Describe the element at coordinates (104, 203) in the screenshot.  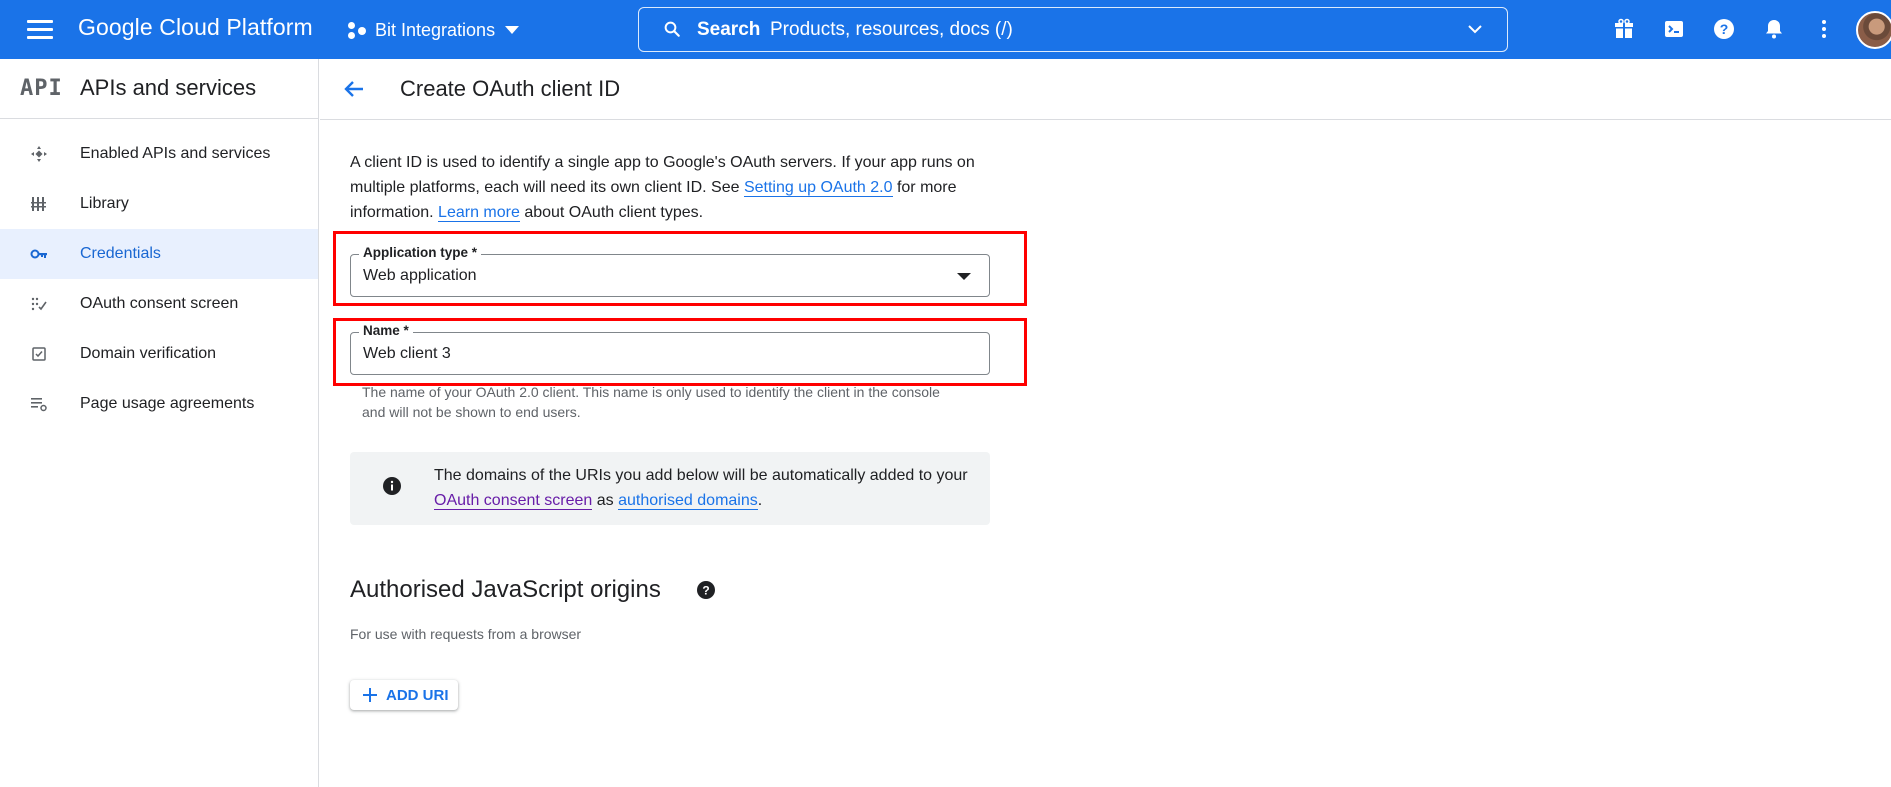
I see `sidebar-item-label: Library` at that location.